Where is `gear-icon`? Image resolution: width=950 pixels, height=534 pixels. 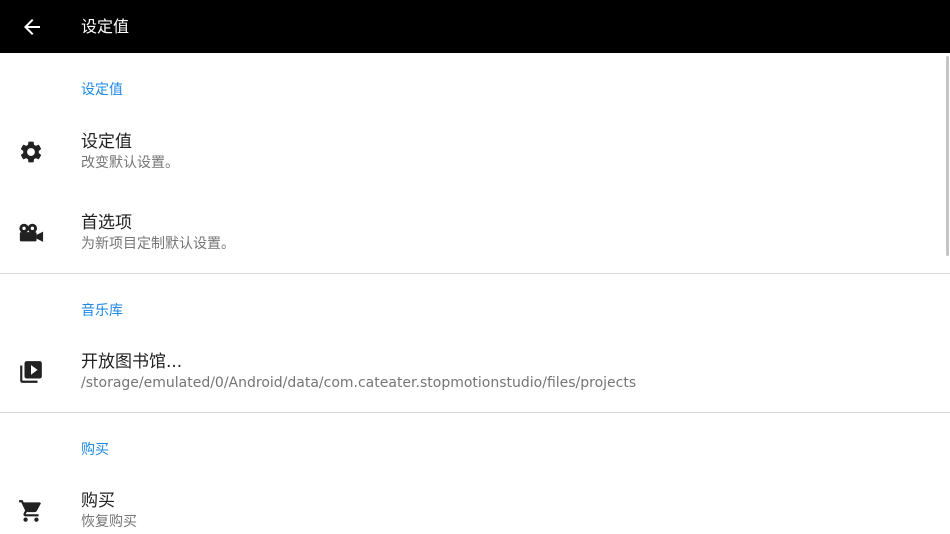
gear-icon is located at coordinates (31, 152).